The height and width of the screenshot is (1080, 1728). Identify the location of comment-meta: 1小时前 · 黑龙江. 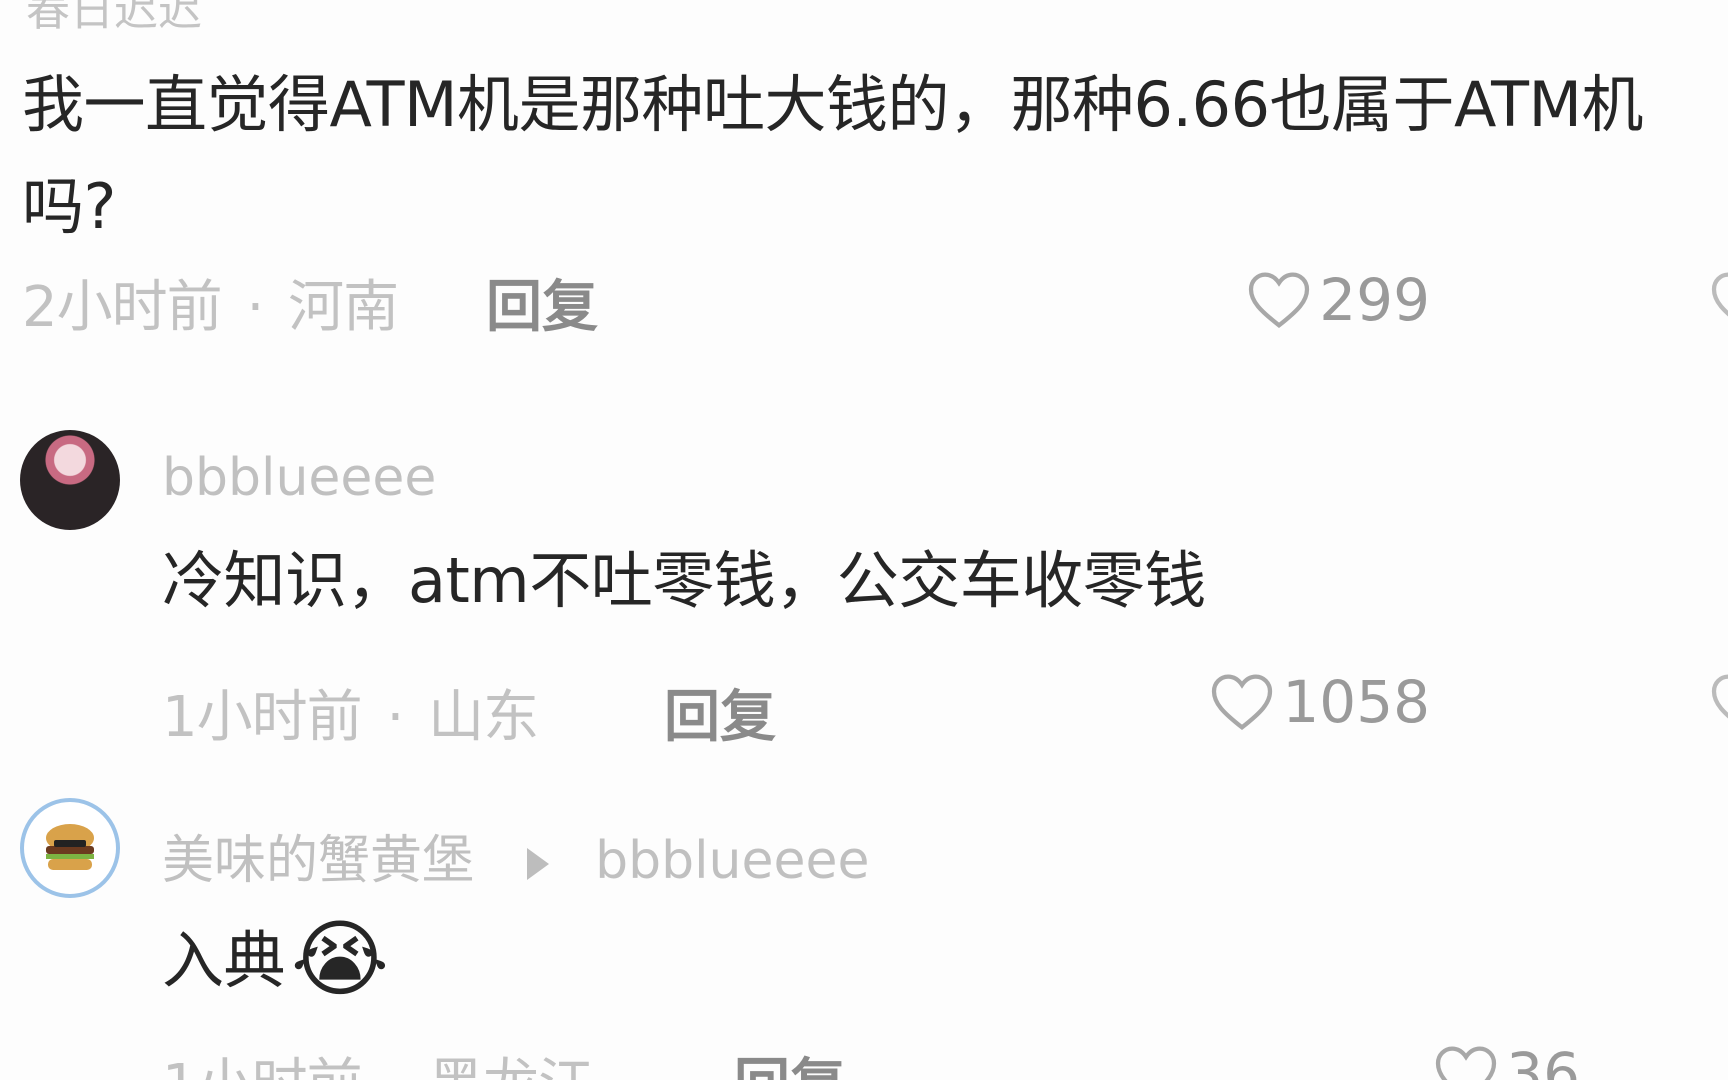
(378, 1060).